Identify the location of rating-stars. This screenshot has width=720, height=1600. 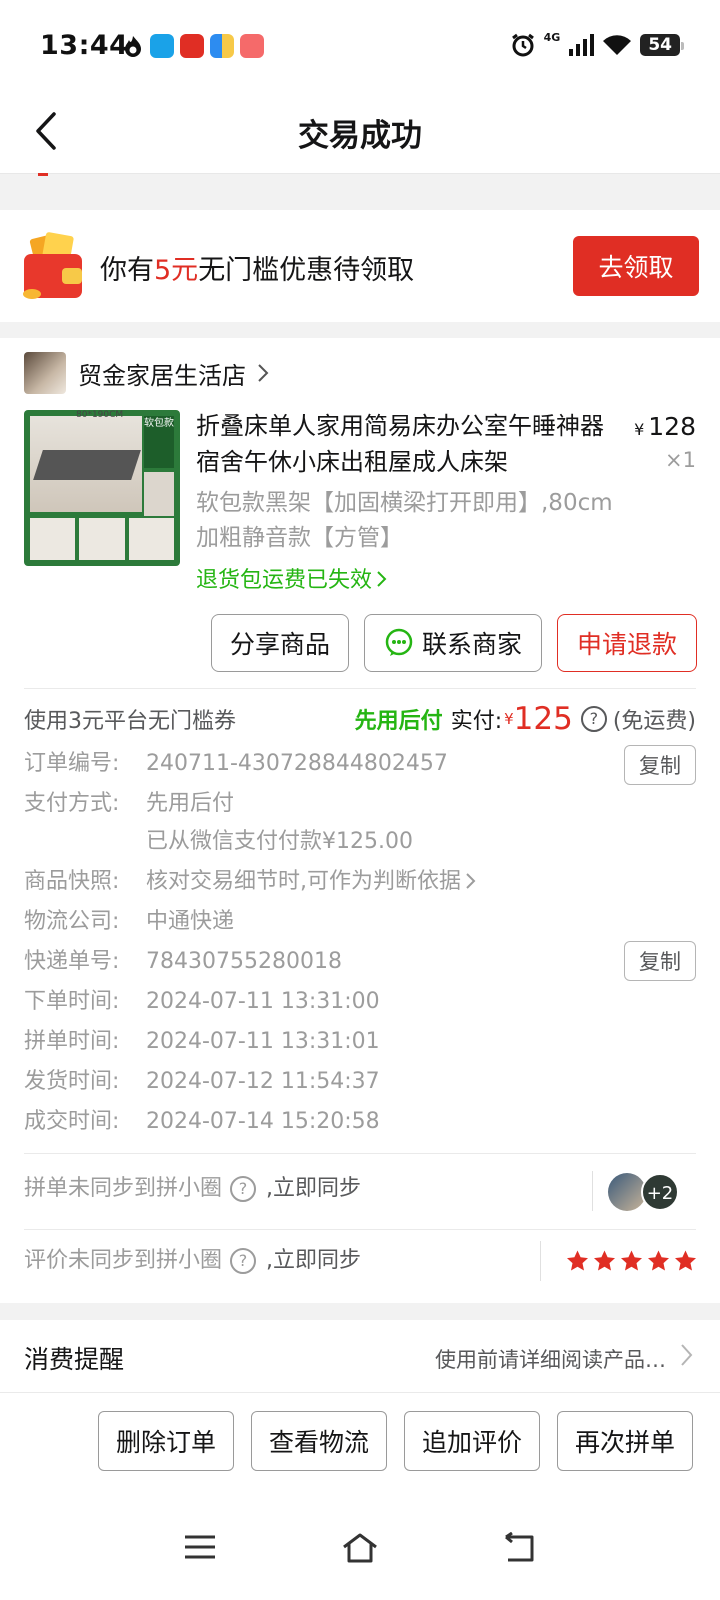
(631, 1261).